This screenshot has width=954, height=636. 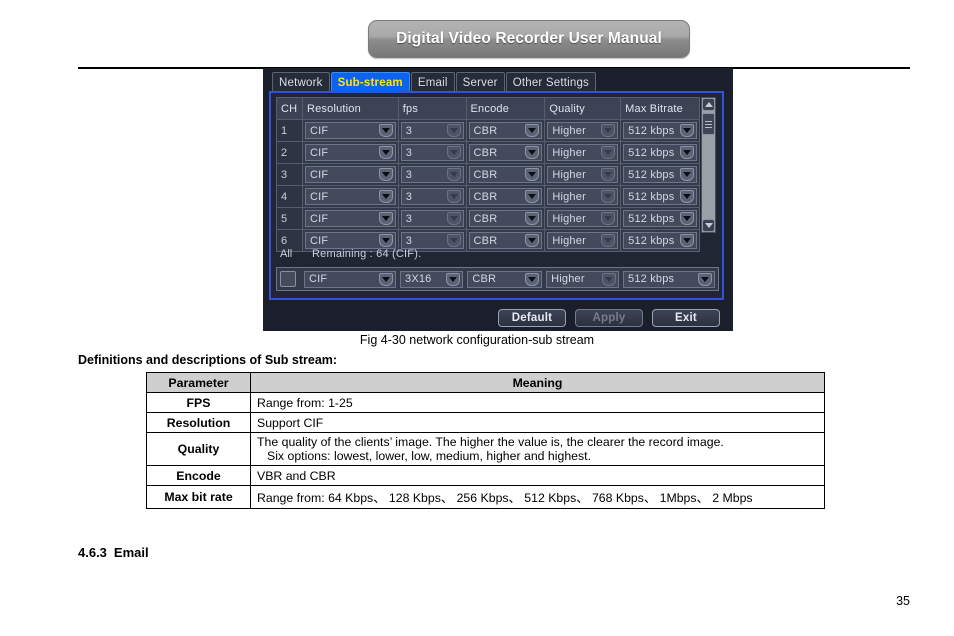 What do you see at coordinates (537, 382) in the screenshot?
I see `definitions-header-meaning: Meaning` at bounding box center [537, 382].